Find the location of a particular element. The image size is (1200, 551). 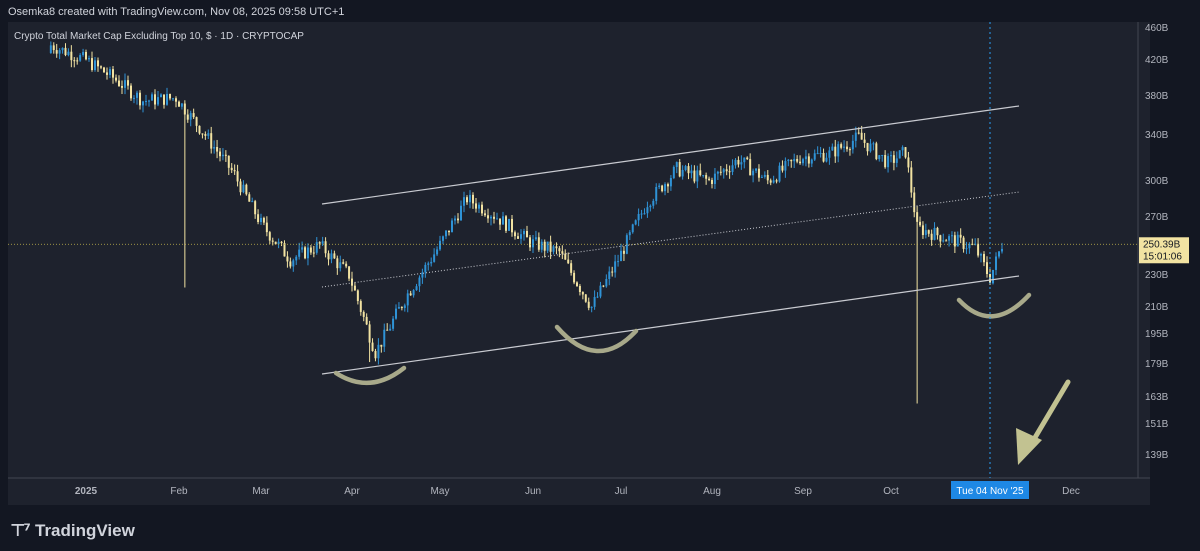

y-tick-label: 139B is located at coordinates (1157, 455).